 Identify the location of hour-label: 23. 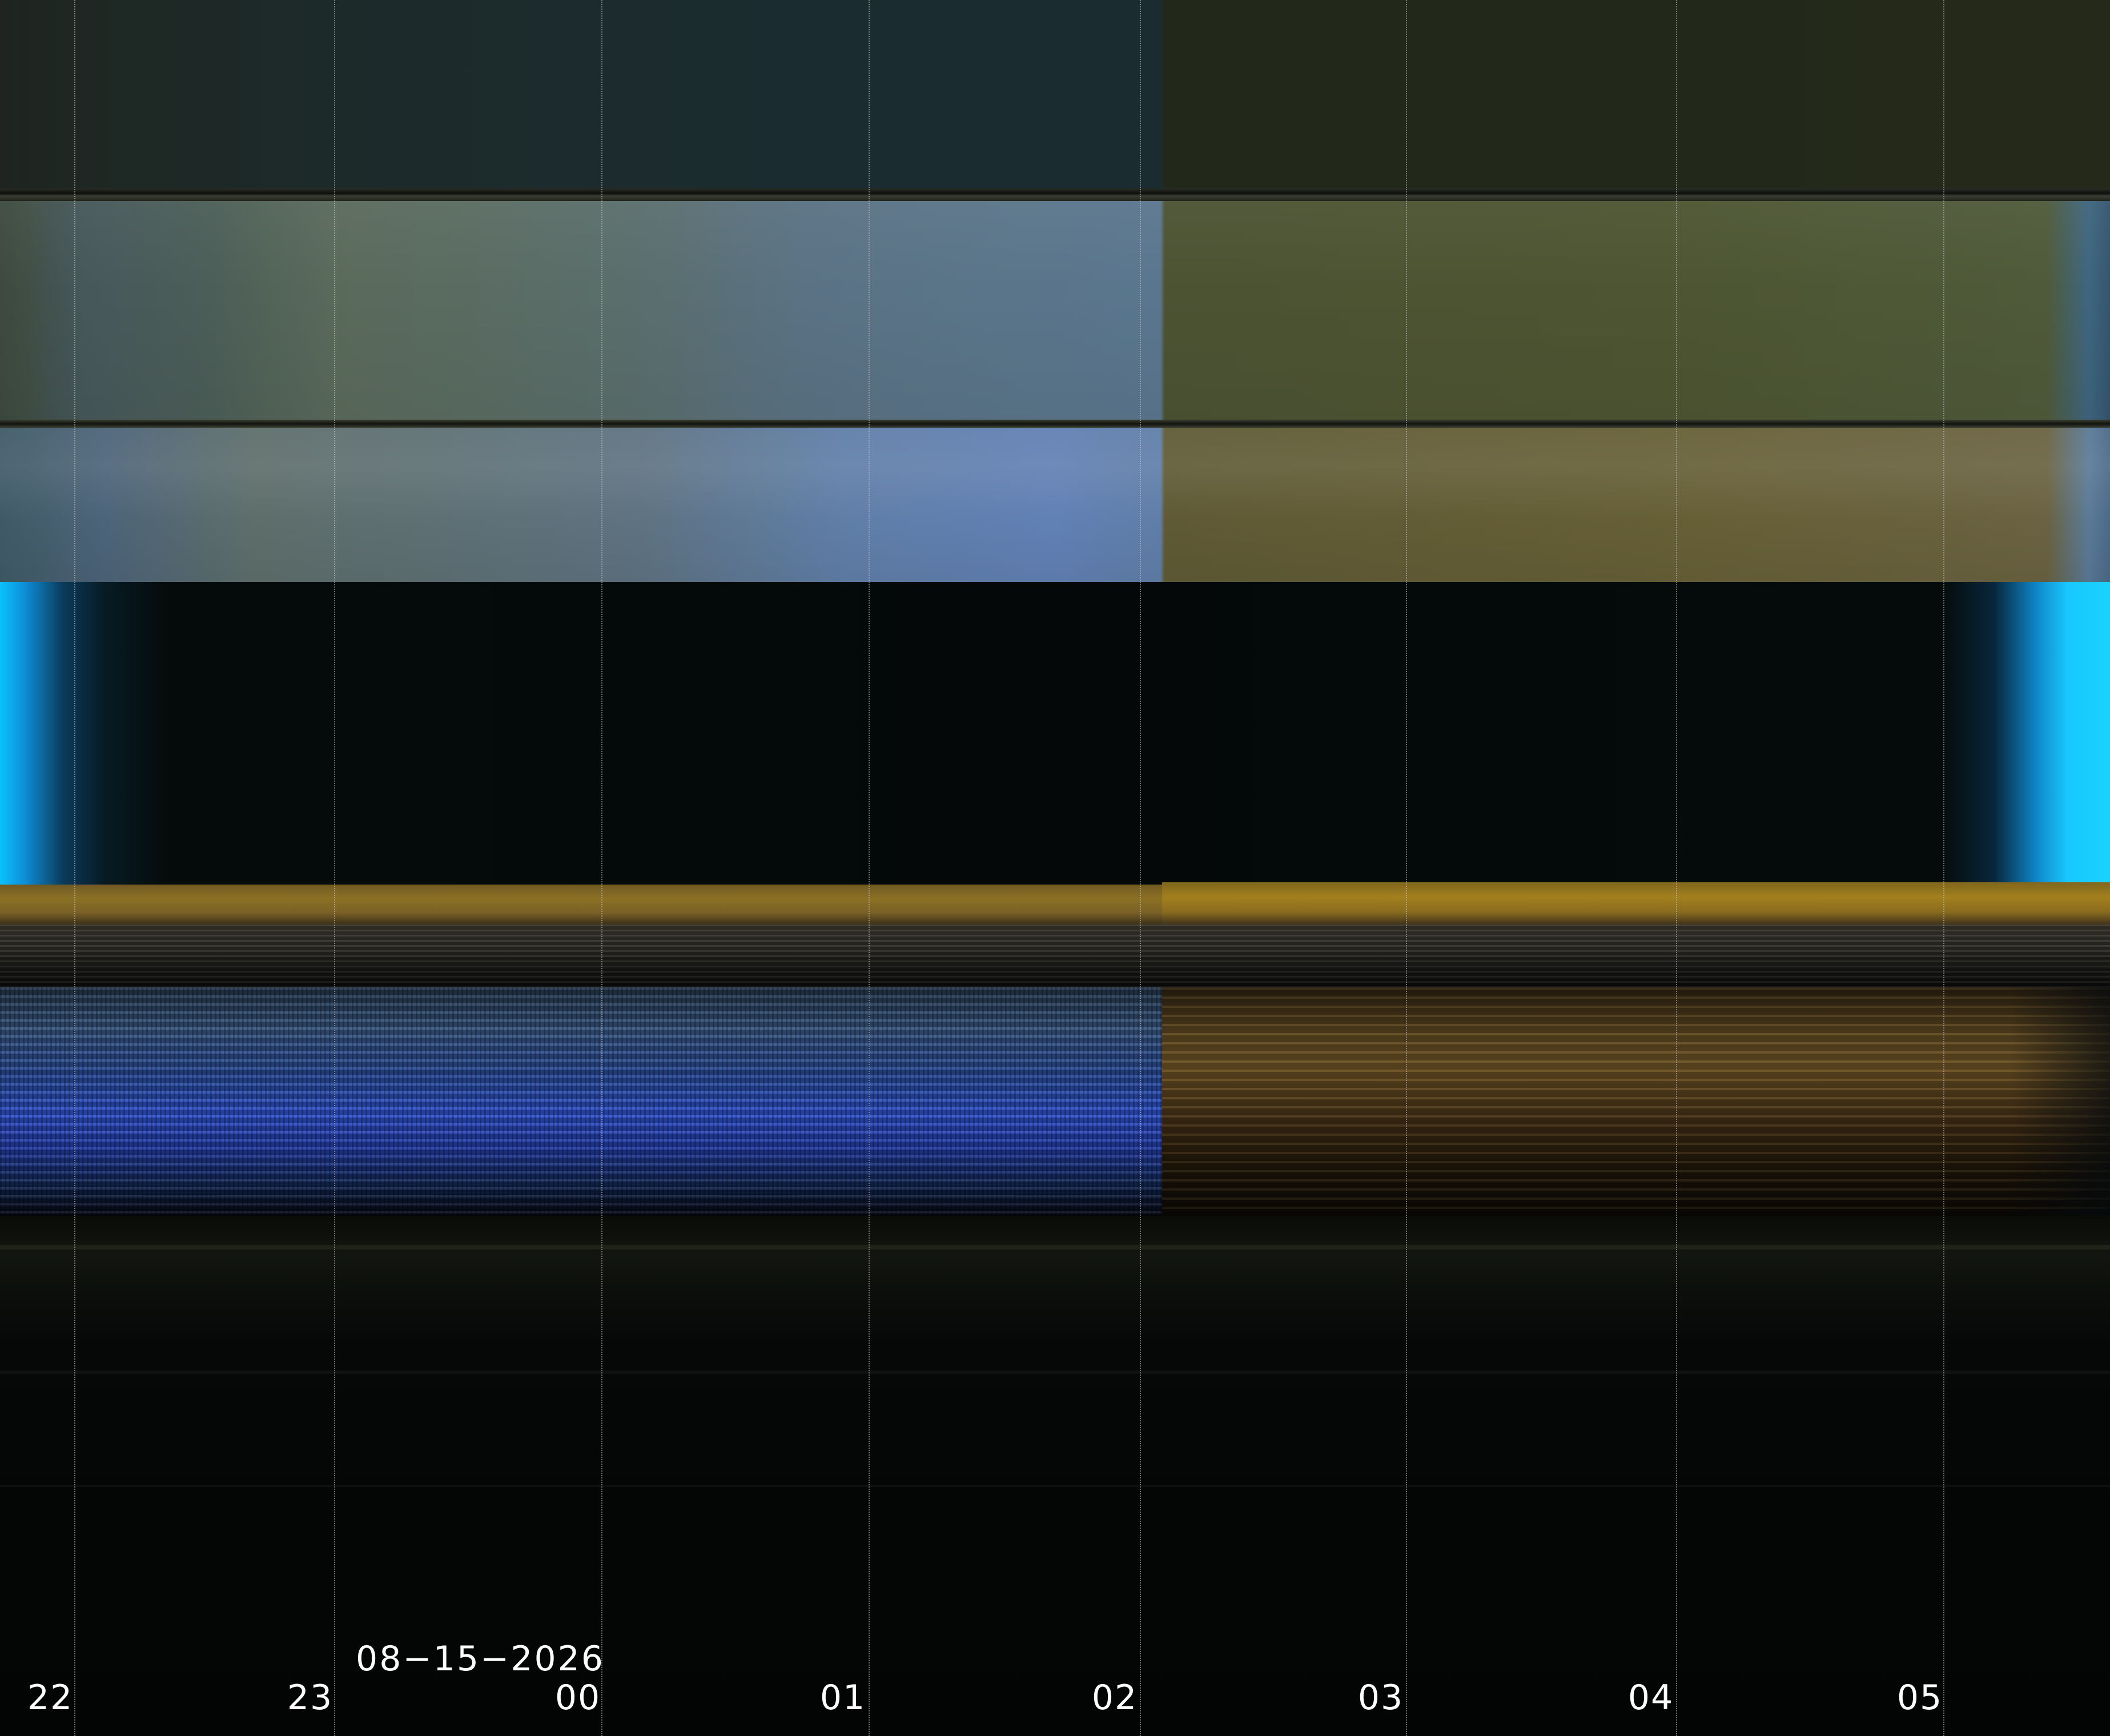
(310, 1698).